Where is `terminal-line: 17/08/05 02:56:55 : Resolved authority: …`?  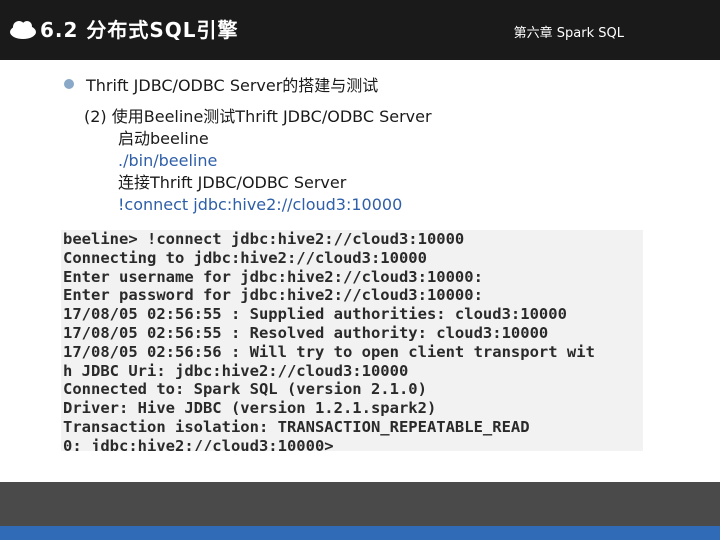 terminal-line: 17/08/05 02:56:55 : Resolved authority: … is located at coordinates (306, 332).